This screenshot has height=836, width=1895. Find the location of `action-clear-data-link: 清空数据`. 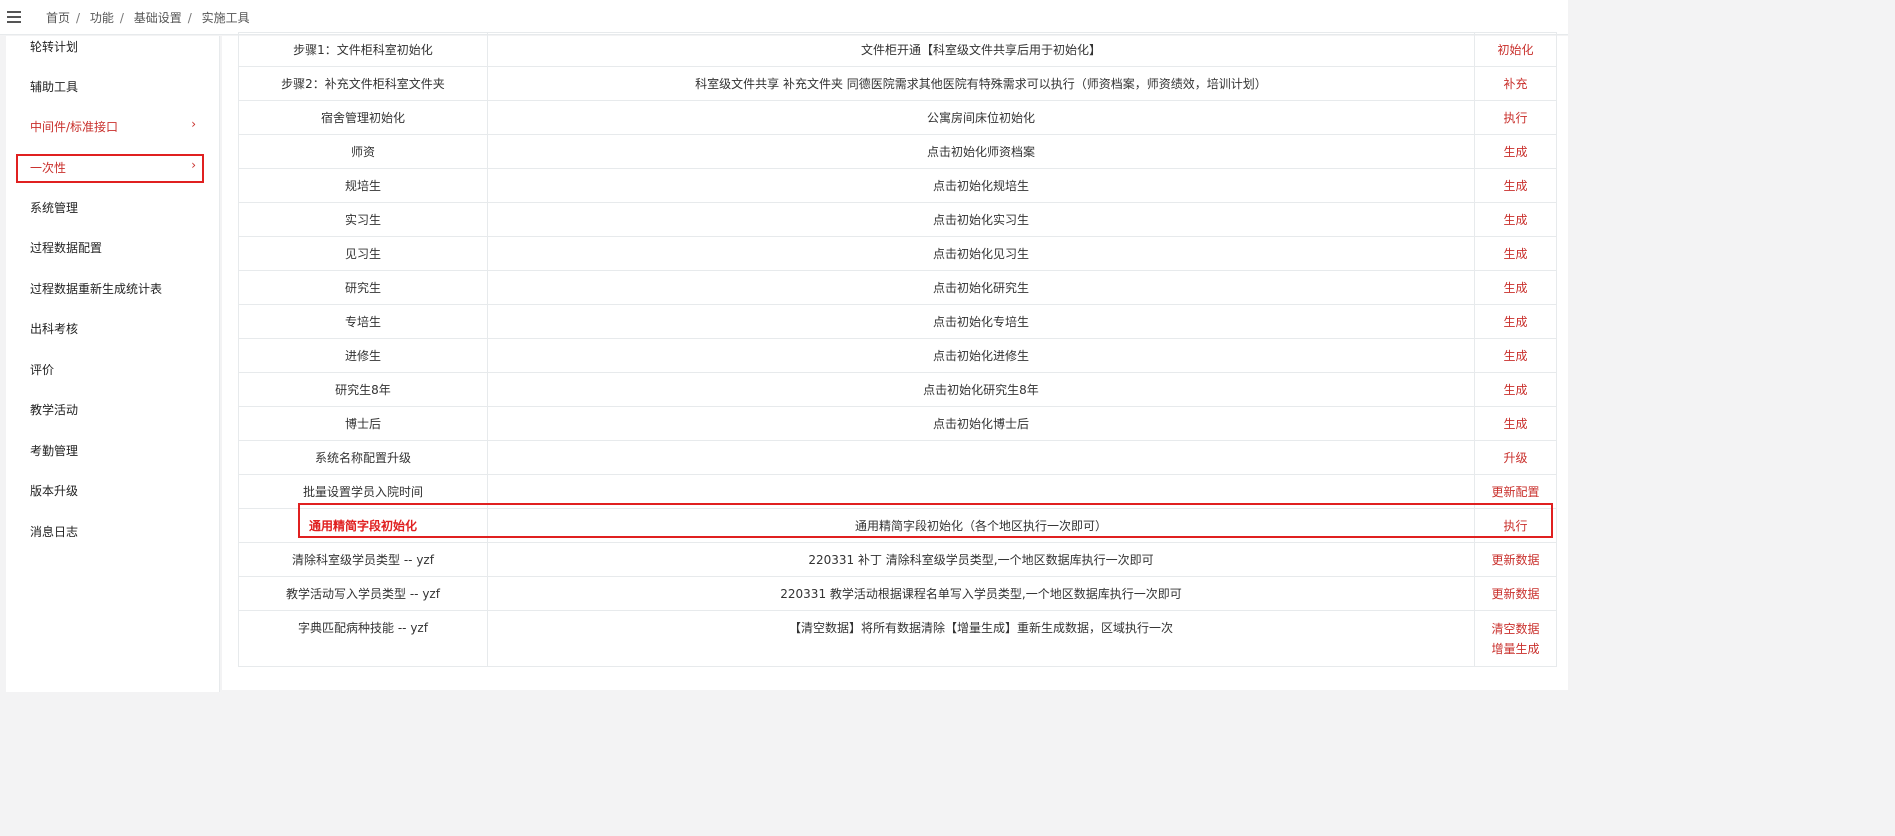

action-clear-data-link: 清空数据 is located at coordinates (1515, 629).